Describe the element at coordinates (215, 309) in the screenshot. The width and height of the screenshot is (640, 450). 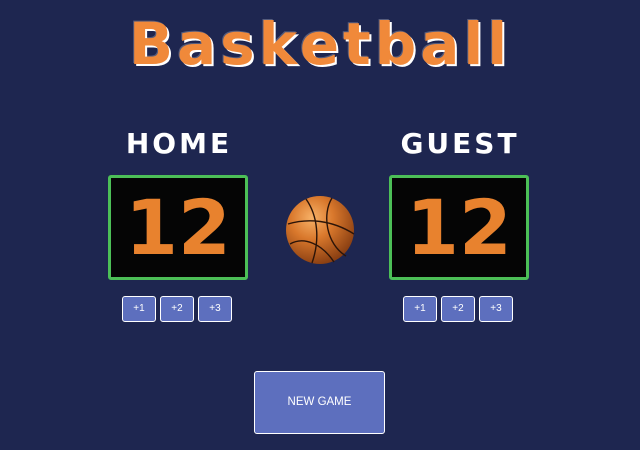
I see `home-add-3-button: +3` at that location.